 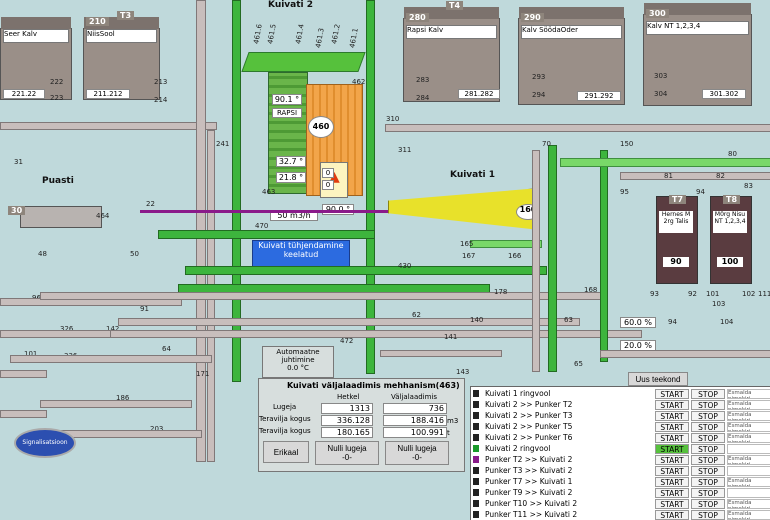 I want to click on silo-number: 280, so click(x=417, y=17).